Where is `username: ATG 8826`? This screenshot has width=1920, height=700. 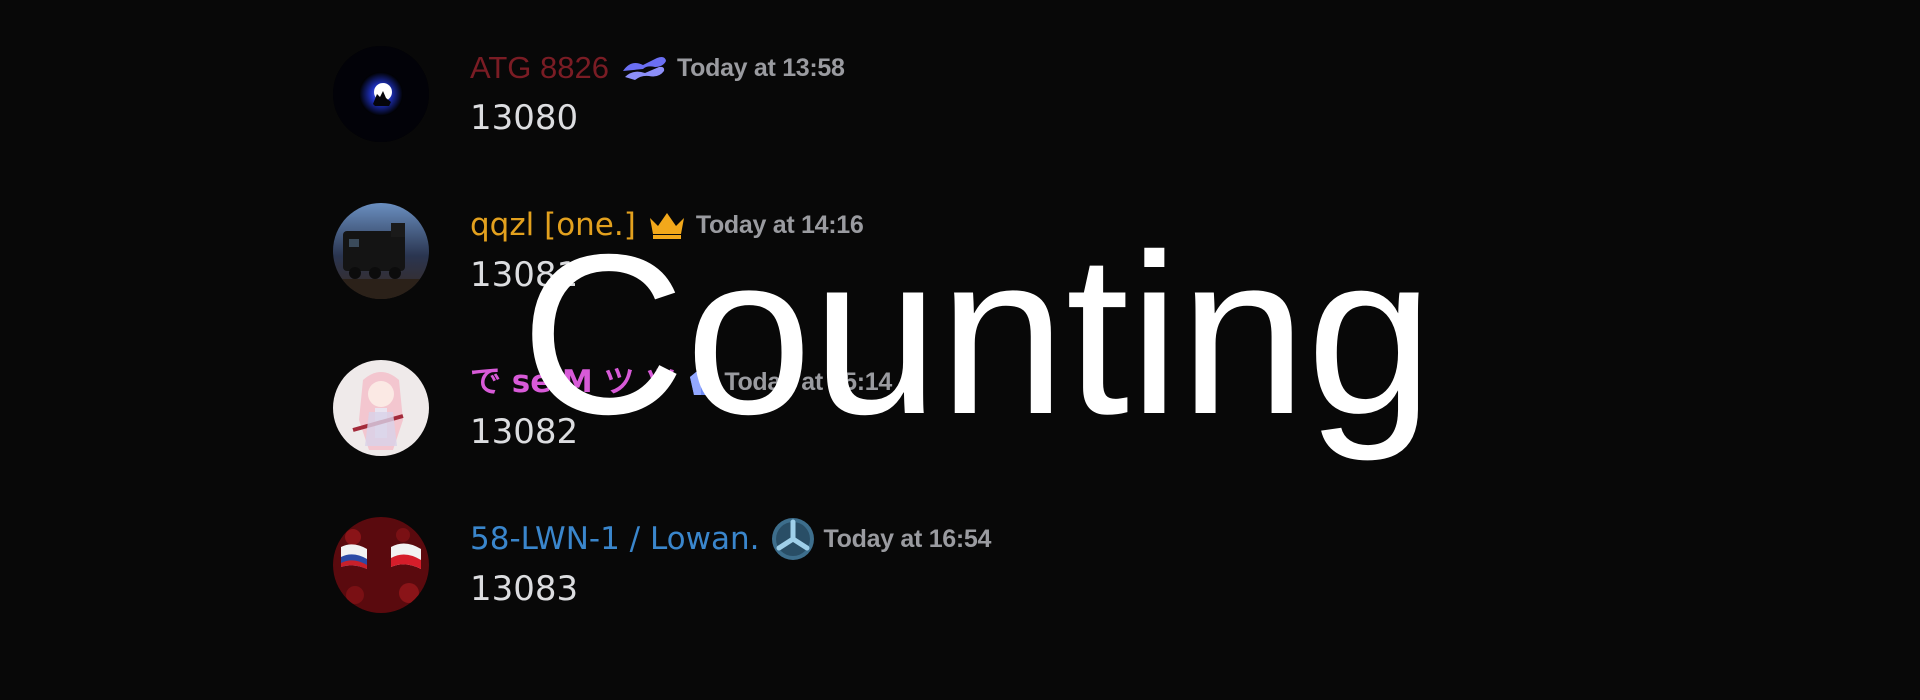 username: ATG 8826 is located at coordinates (539, 68).